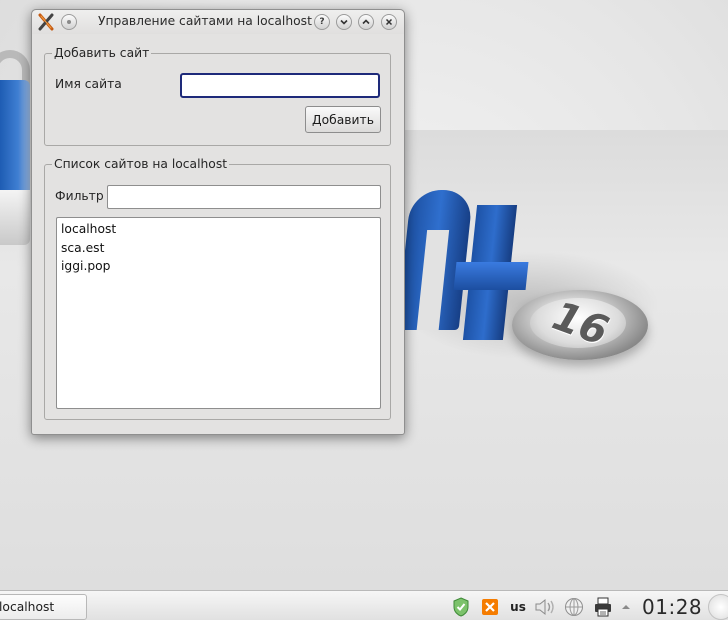  What do you see at coordinates (491, 276) in the screenshot?
I see `wallpaper-mint-letter-t-bar` at bounding box center [491, 276].